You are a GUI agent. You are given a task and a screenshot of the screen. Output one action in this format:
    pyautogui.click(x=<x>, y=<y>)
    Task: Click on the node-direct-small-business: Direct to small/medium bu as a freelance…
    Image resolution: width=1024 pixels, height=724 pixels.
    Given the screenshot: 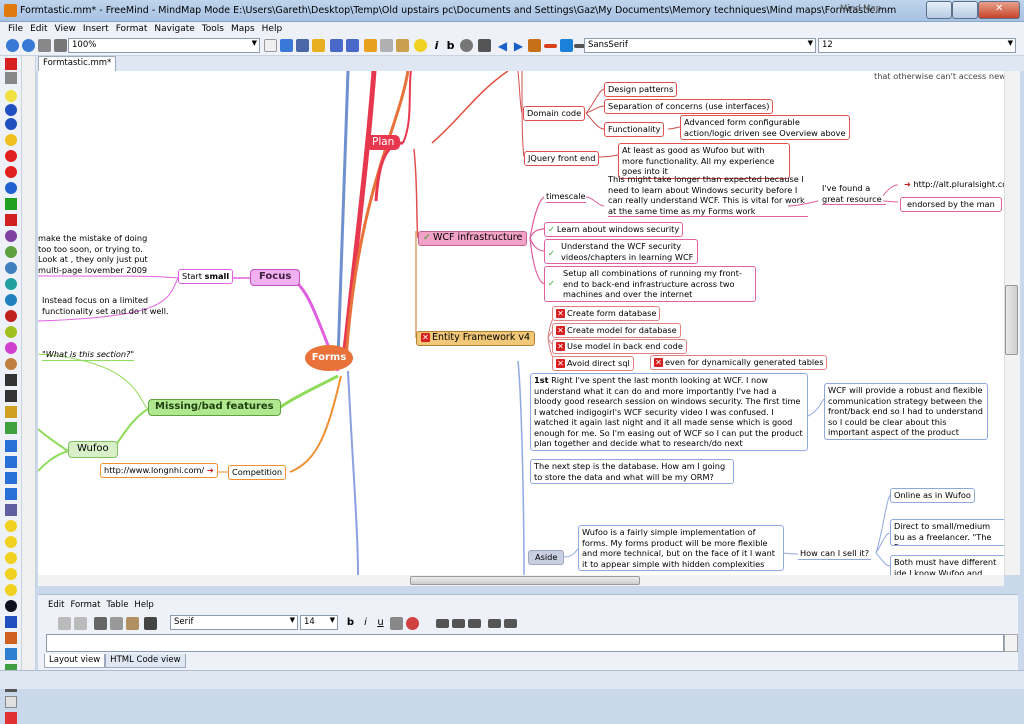 What is the action you would take?
    pyautogui.click(x=947, y=532)
    